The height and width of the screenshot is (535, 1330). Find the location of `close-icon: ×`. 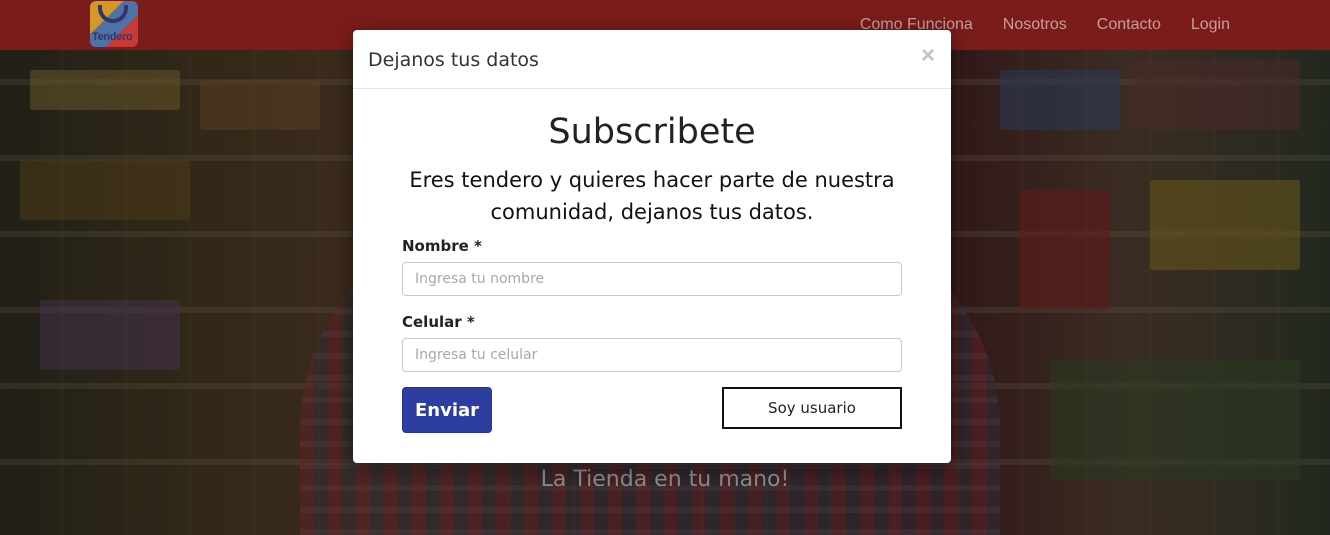

close-icon: × is located at coordinates (928, 56).